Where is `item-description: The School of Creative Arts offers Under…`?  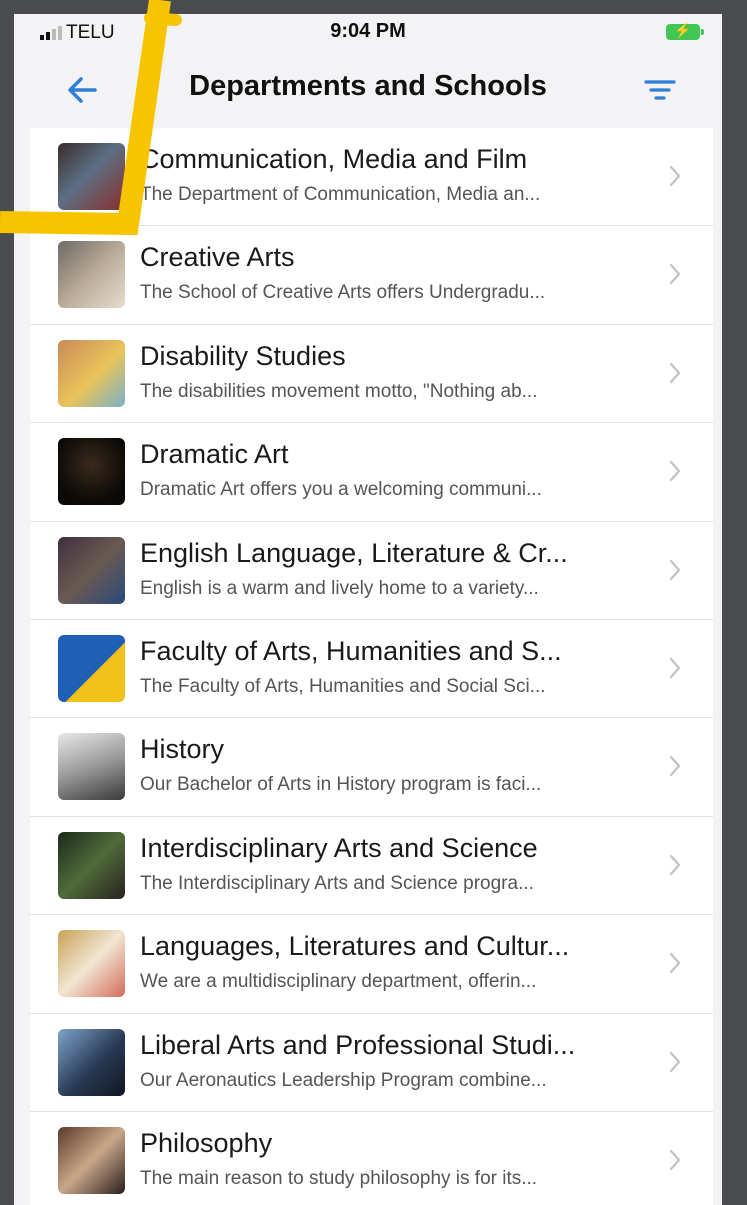 item-description: The School of Creative Arts offers Under… is located at coordinates (343, 293).